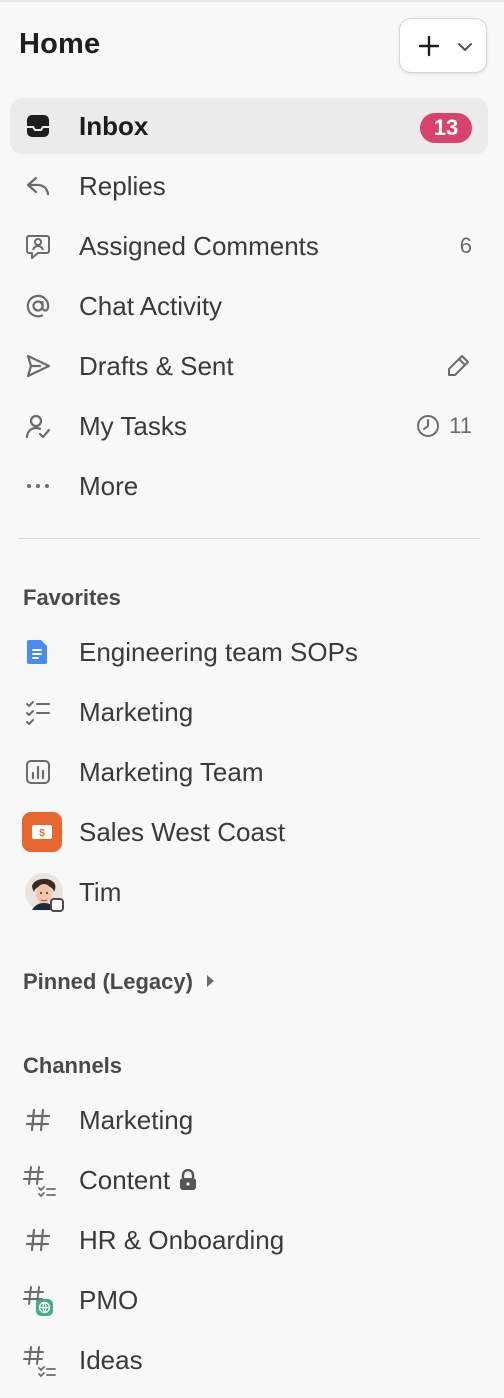 The image size is (504, 1398). What do you see at coordinates (443, 45) in the screenshot?
I see `create-new-button` at bounding box center [443, 45].